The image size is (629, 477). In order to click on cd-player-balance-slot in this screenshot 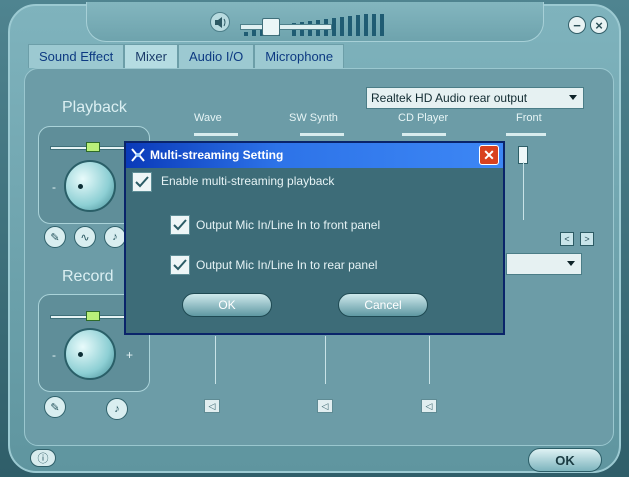, I will do `click(424, 134)`.